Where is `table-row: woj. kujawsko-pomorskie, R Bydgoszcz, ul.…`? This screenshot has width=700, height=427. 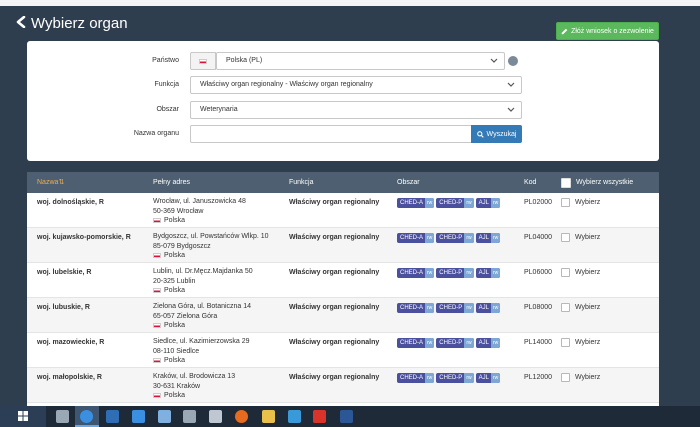 table-row: woj. kujawsko-pomorskie, R Bydgoszcz, ul.… is located at coordinates (343, 245).